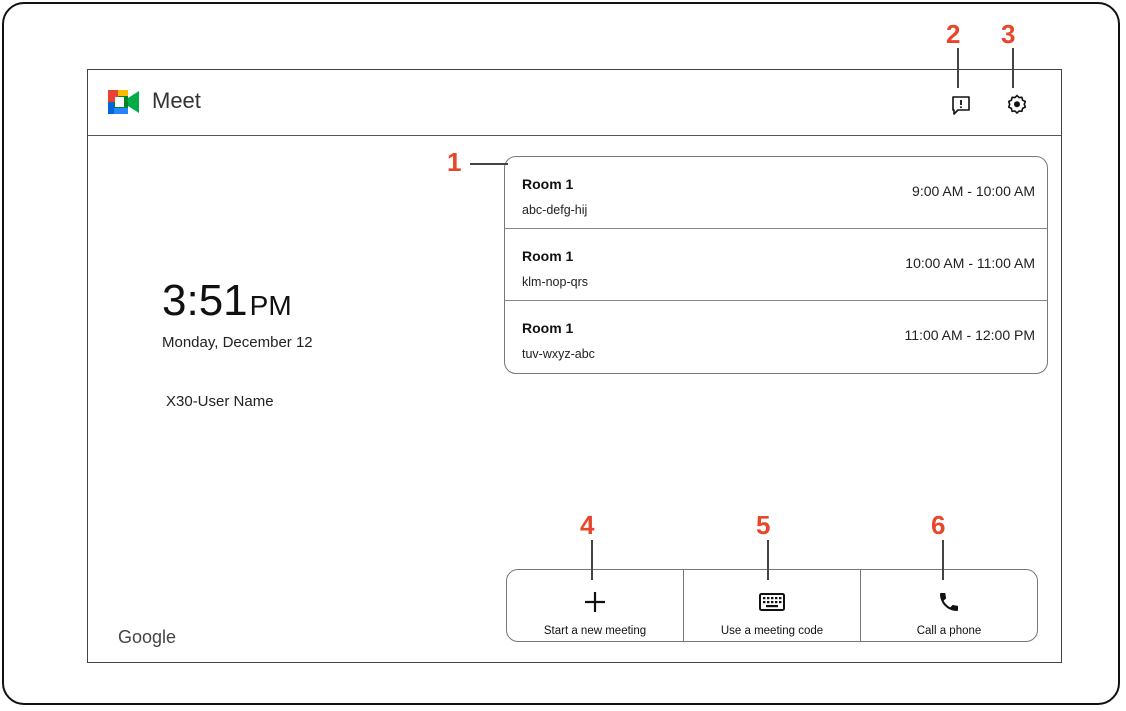 The image size is (1126, 711). I want to click on meeting-code: klm-nop-qrs, so click(555, 282).